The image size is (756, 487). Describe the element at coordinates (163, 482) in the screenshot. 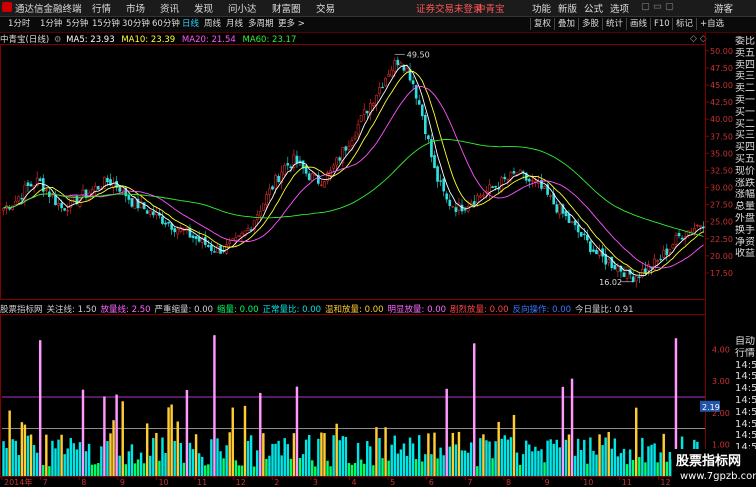

I see `month-axis-label: 10` at that location.